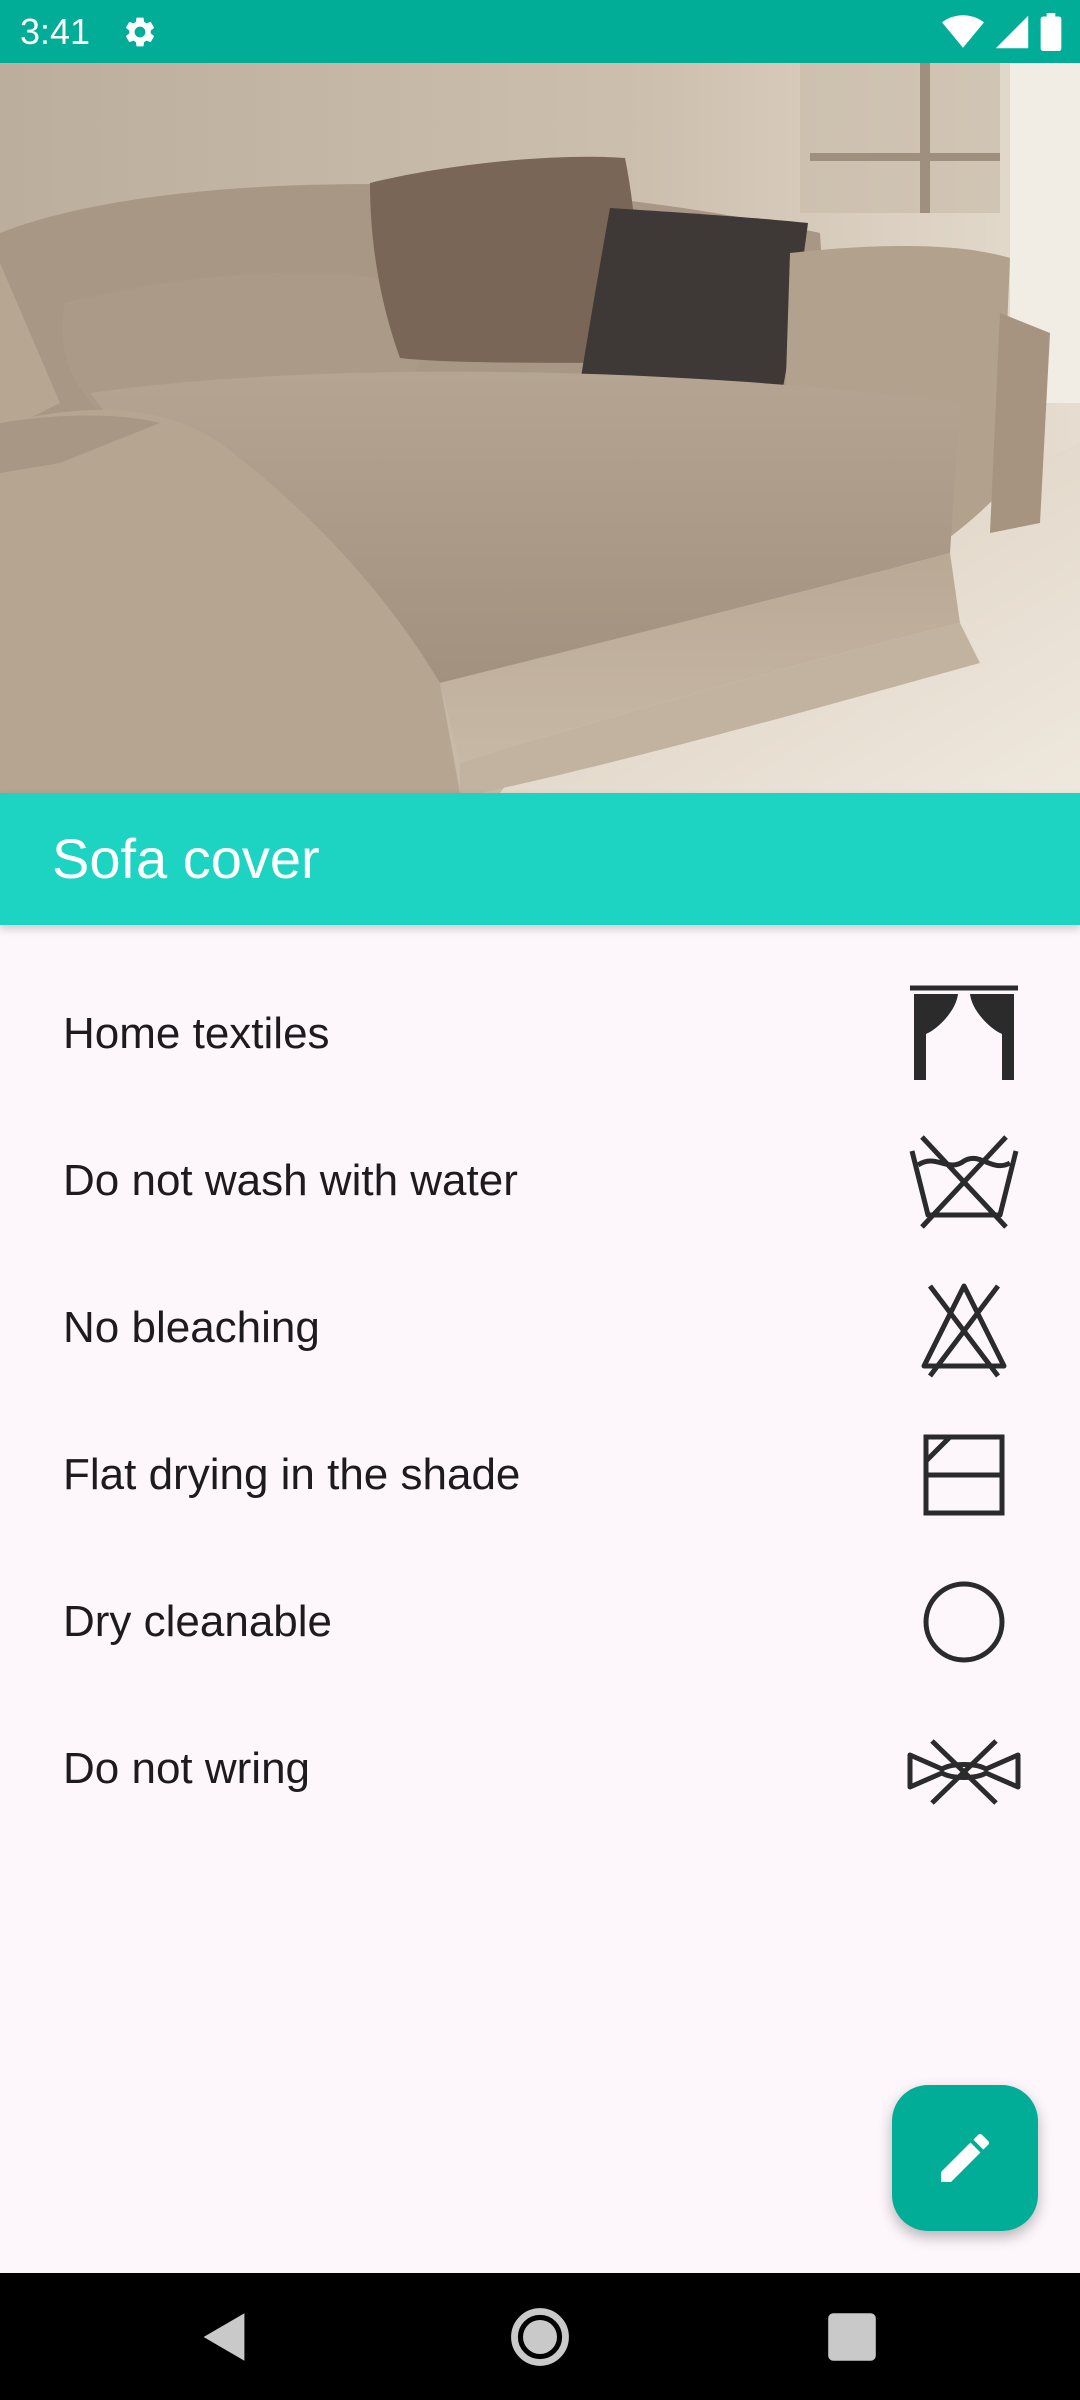 The width and height of the screenshot is (1080, 2400). I want to click on dry-flat-shade-icon, so click(964, 1475).